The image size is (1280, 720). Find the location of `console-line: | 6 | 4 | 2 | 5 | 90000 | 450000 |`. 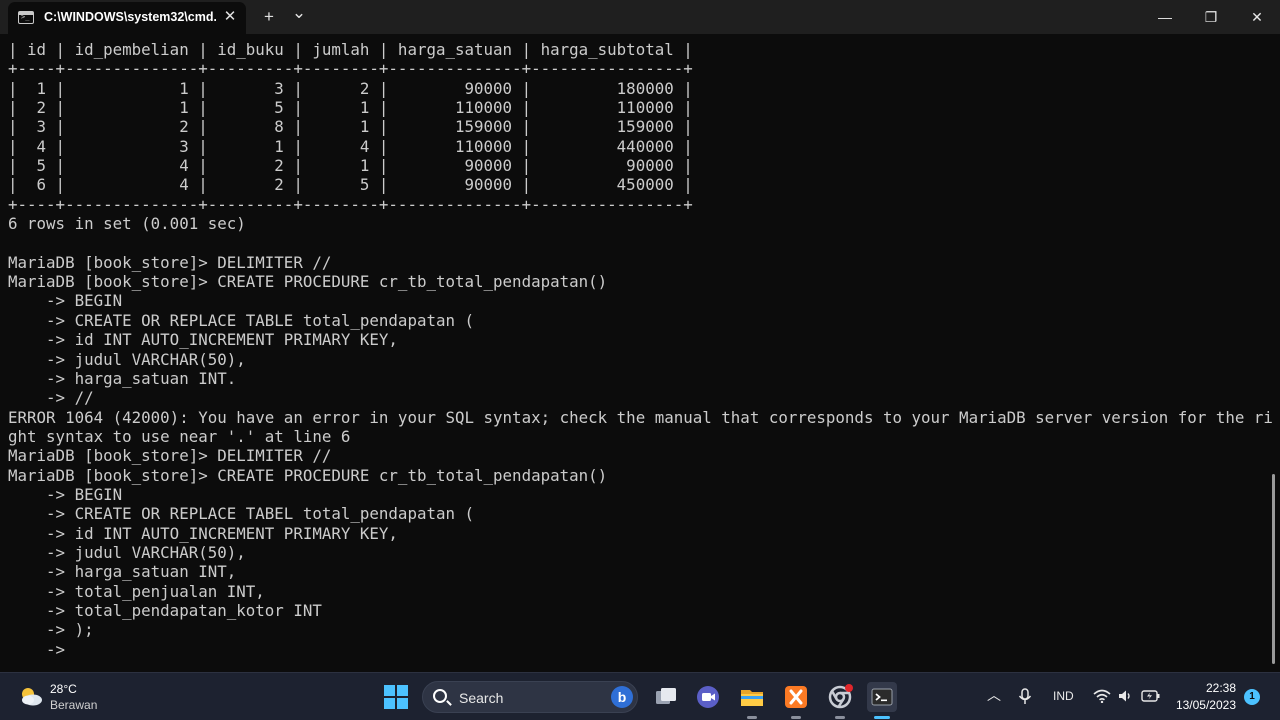

console-line: | 6 | 4 | 2 | 5 | 90000 | 450000 | is located at coordinates (350, 185).